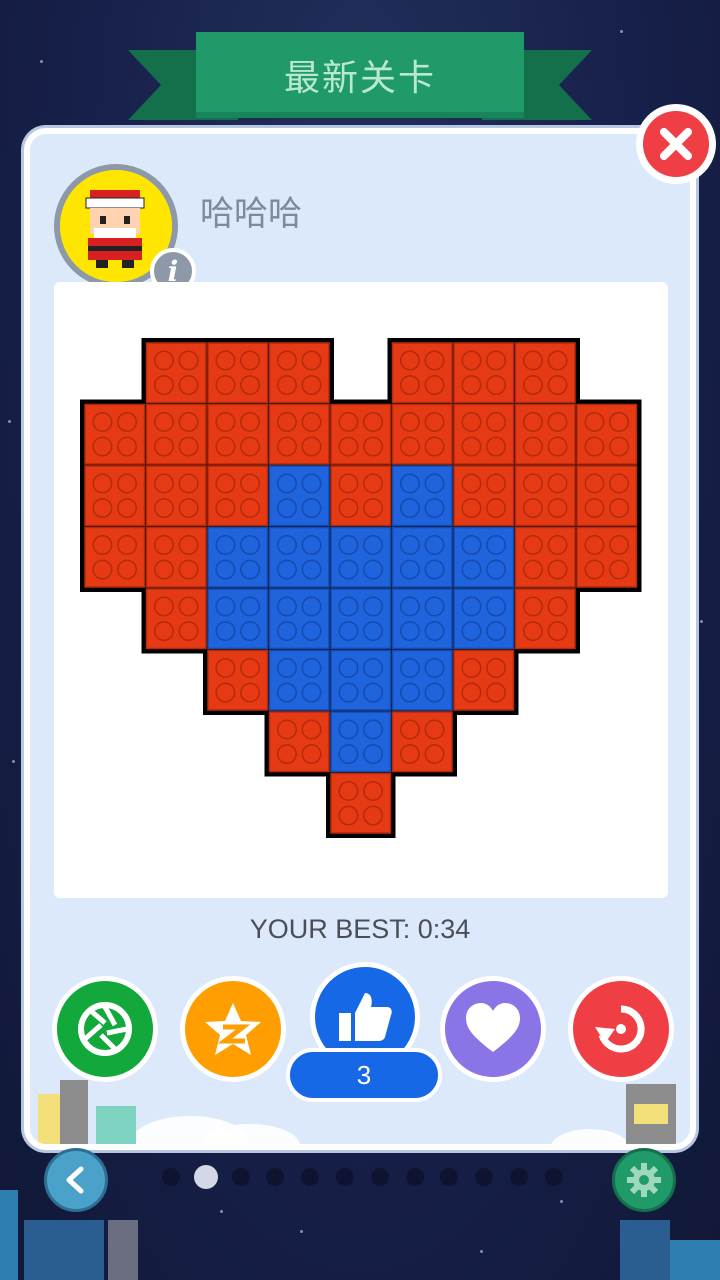  What do you see at coordinates (105, 1029) in the screenshot?
I see `camera-aperture-icon` at bounding box center [105, 1029].